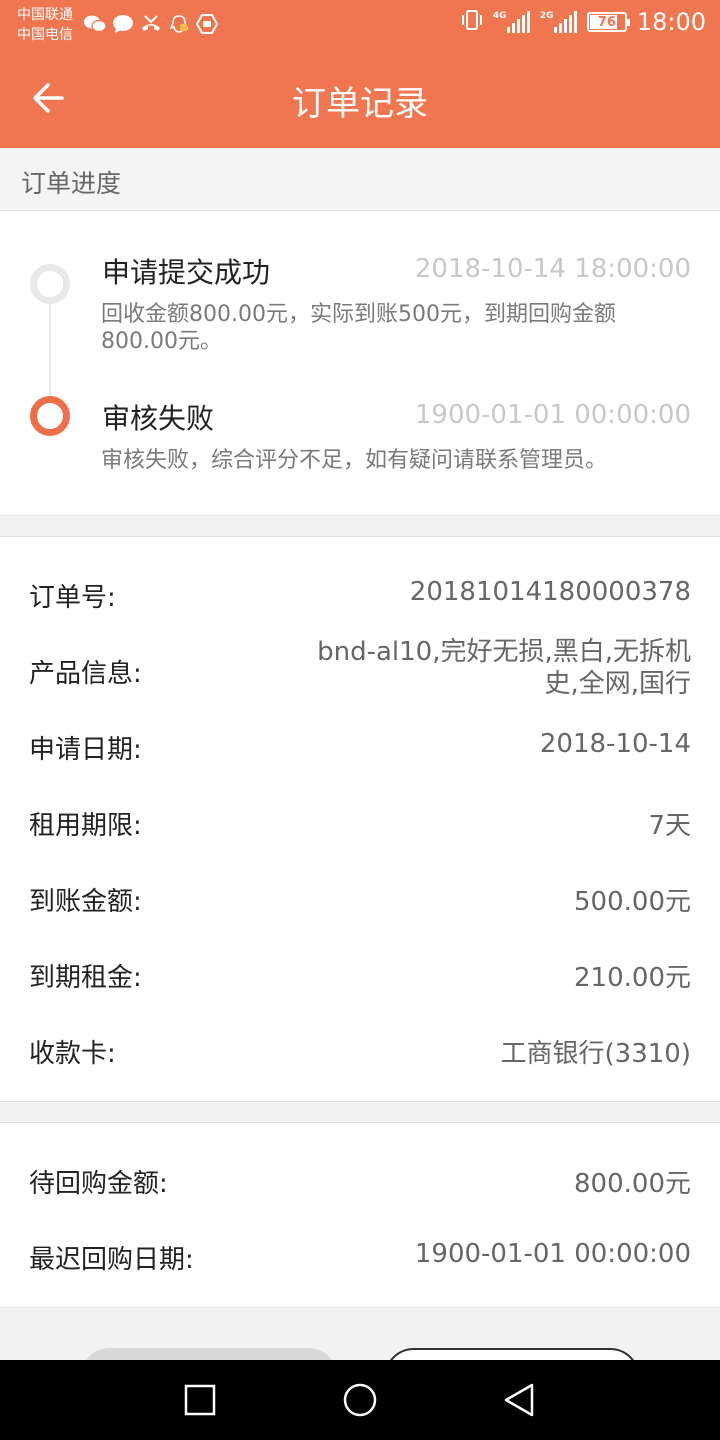  What do you see at coordinates (72, 1054) in the screenshot?
I see `detail-label: 收款卡:` at bounding box center [72, 1054].